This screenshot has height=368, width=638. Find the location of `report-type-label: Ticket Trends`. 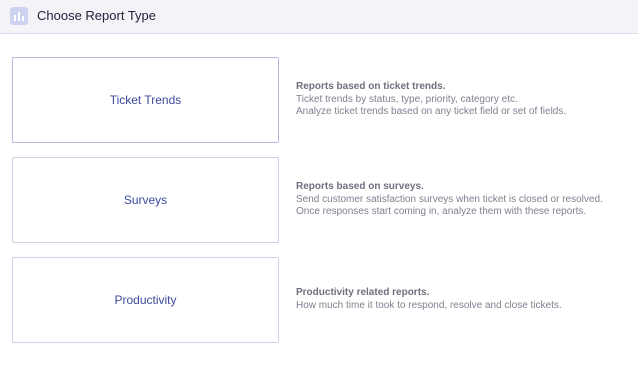

report-type-label: Ticket Trends is located at coordinates (145, 100).